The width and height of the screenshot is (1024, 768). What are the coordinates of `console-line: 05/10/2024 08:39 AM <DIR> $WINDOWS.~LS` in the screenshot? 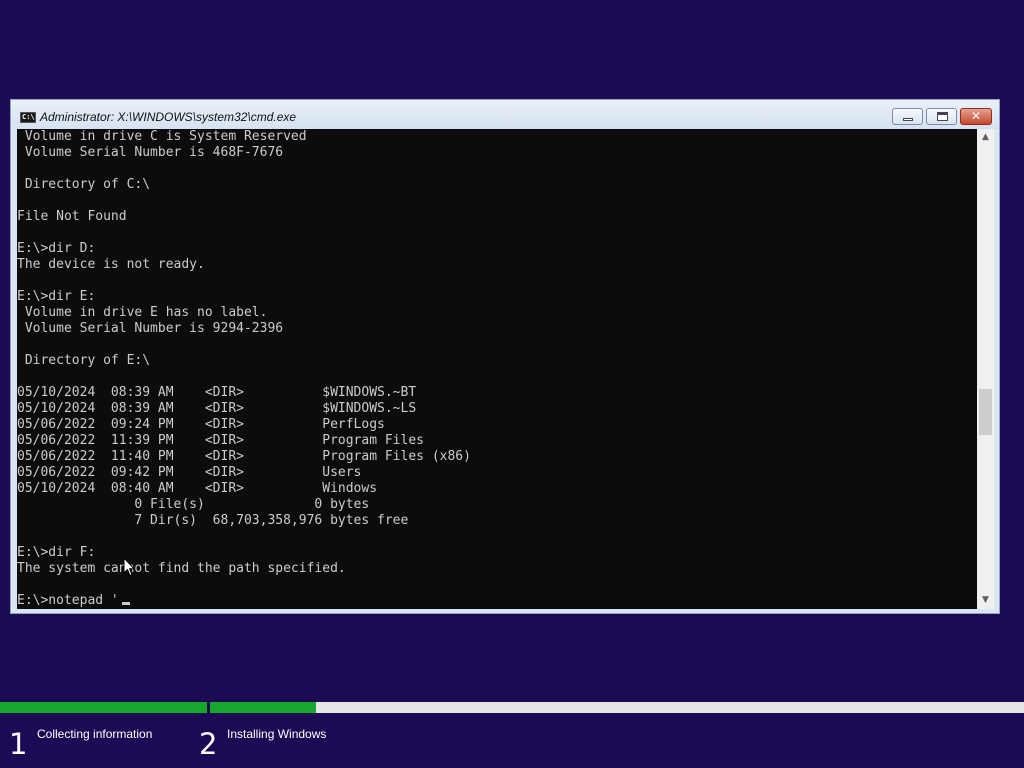 It's located at (217, 408).